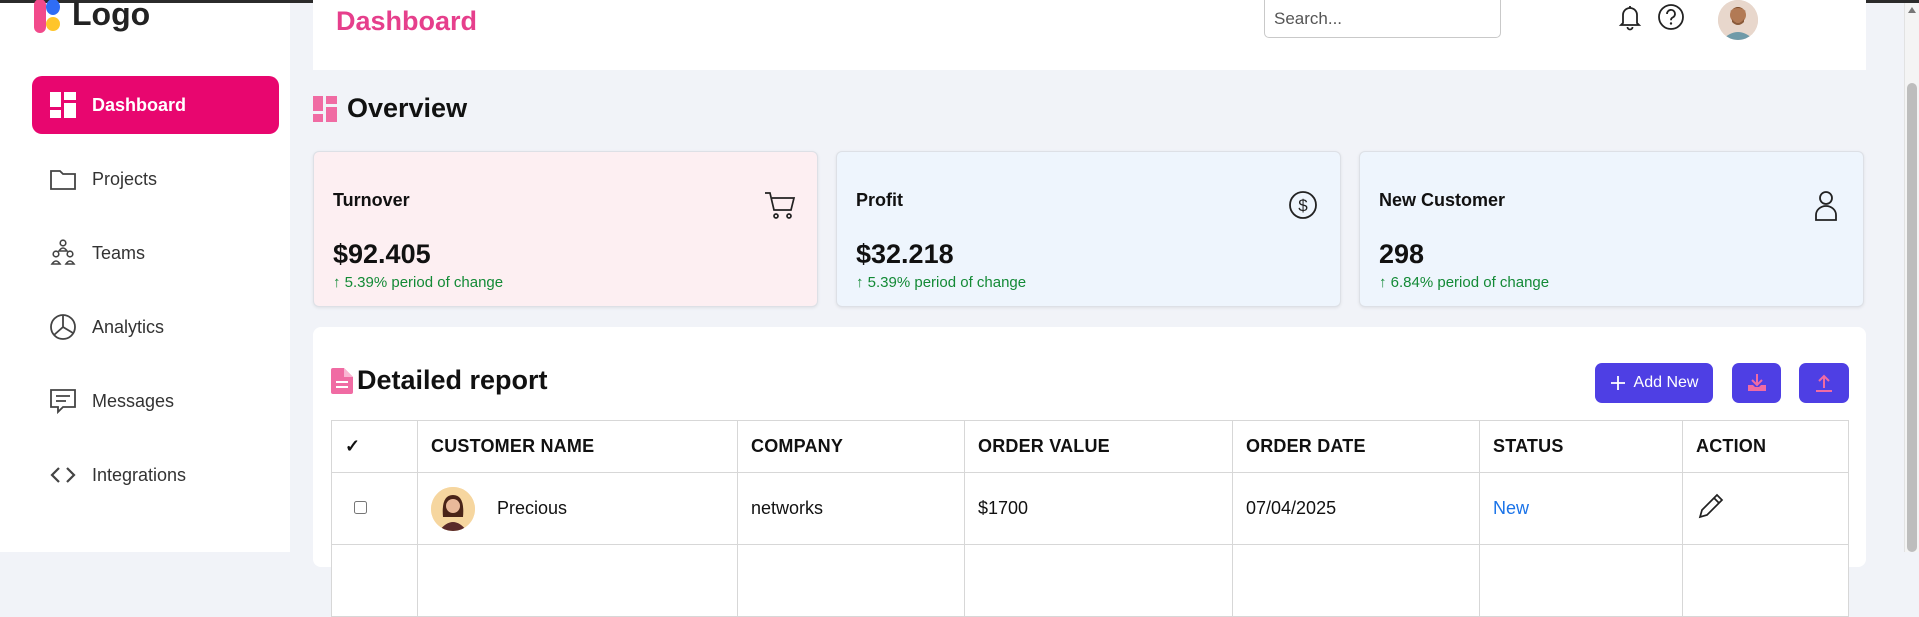  Describe the element at coordinates (1098, 446) in the screenshot. I see `column-header-order-value: ORDER VALUE` at that location.